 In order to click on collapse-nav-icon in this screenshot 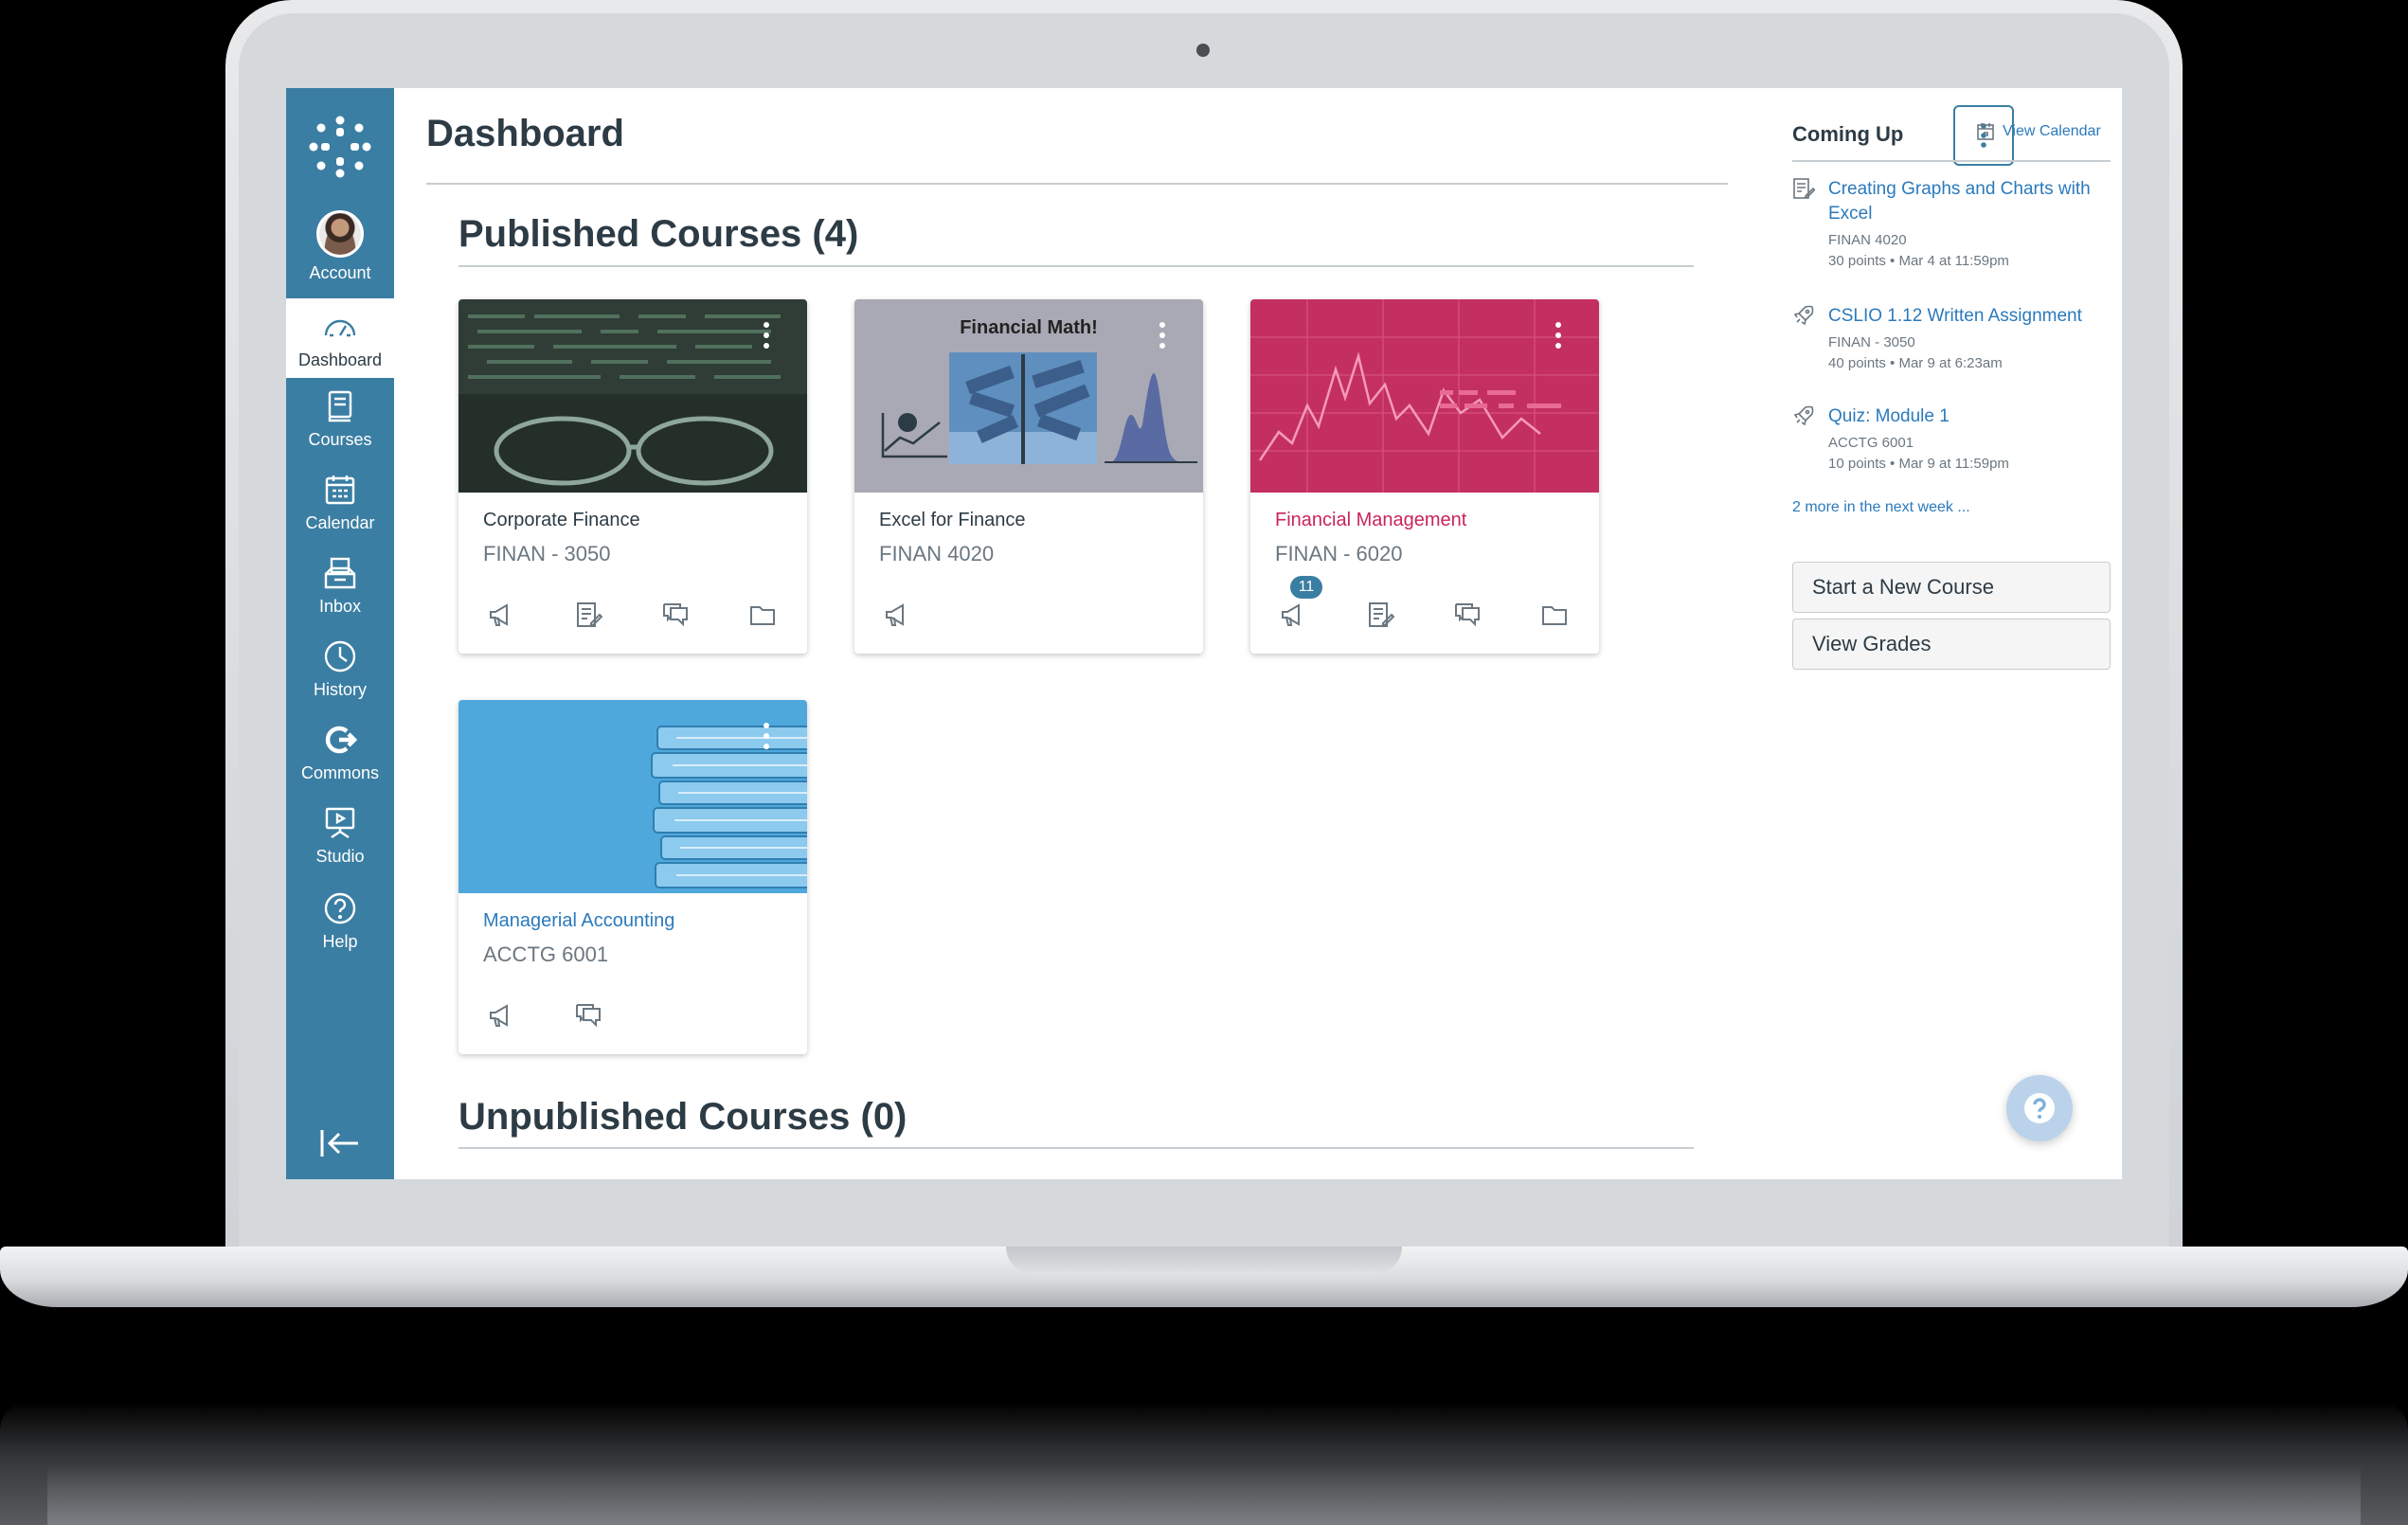, I will do `click(340, 1143)`.